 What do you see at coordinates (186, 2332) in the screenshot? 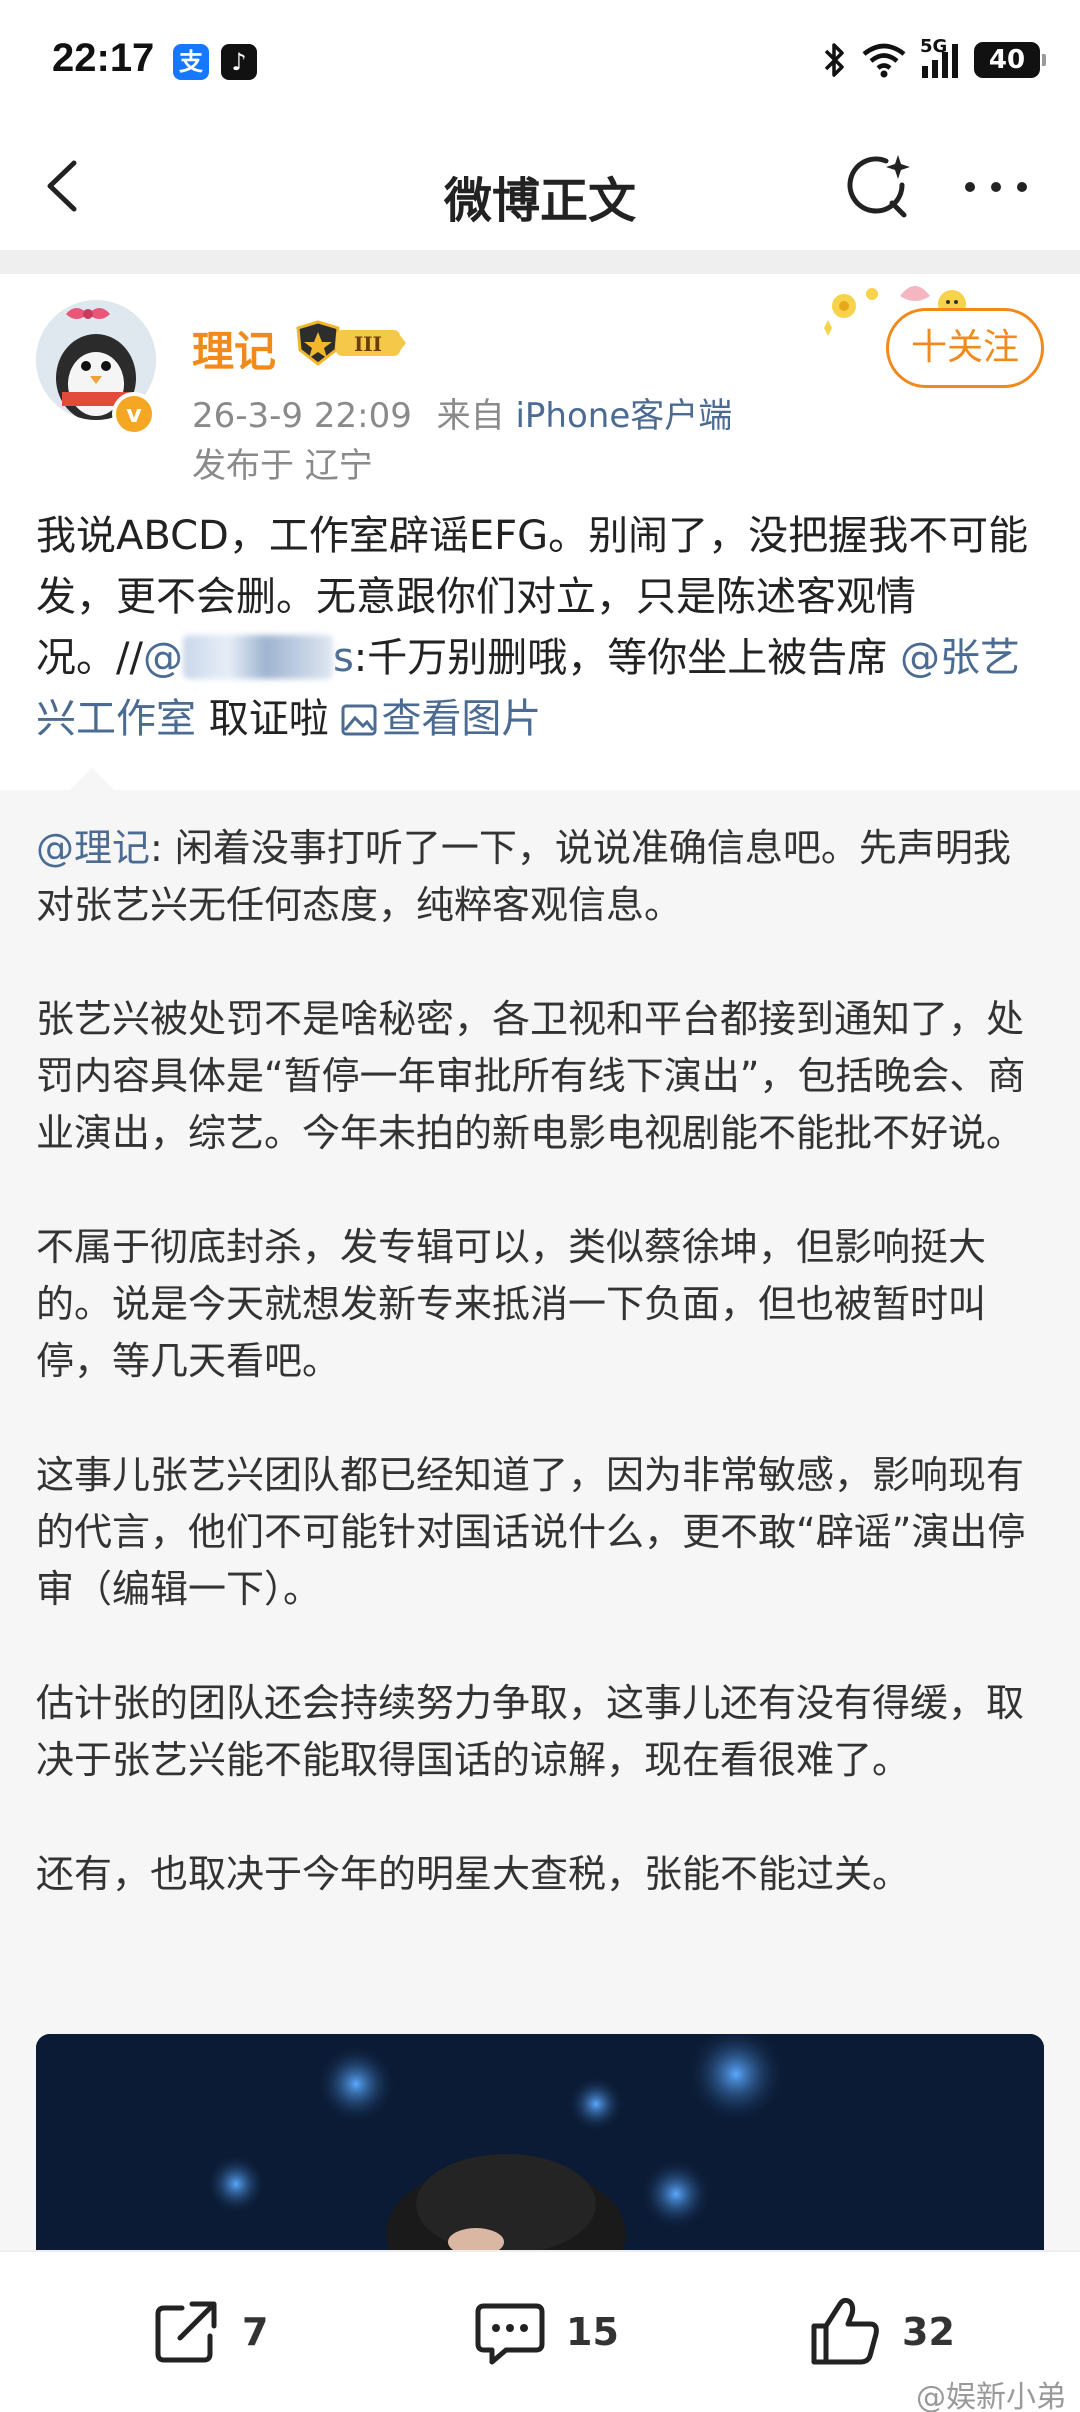
I see `share-icon` at bounding box center [186, 2332].